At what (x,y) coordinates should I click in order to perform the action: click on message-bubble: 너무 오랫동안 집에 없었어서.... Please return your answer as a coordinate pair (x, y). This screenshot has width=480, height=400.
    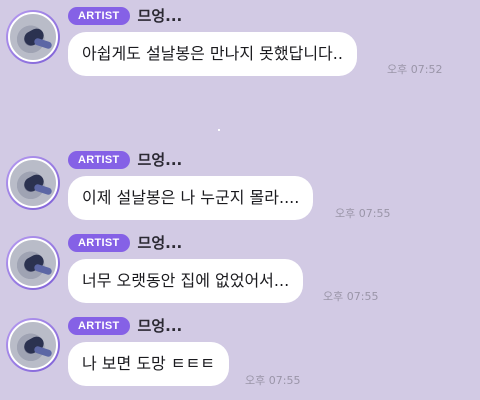
    Looking at the image, I should click on (186, 281).